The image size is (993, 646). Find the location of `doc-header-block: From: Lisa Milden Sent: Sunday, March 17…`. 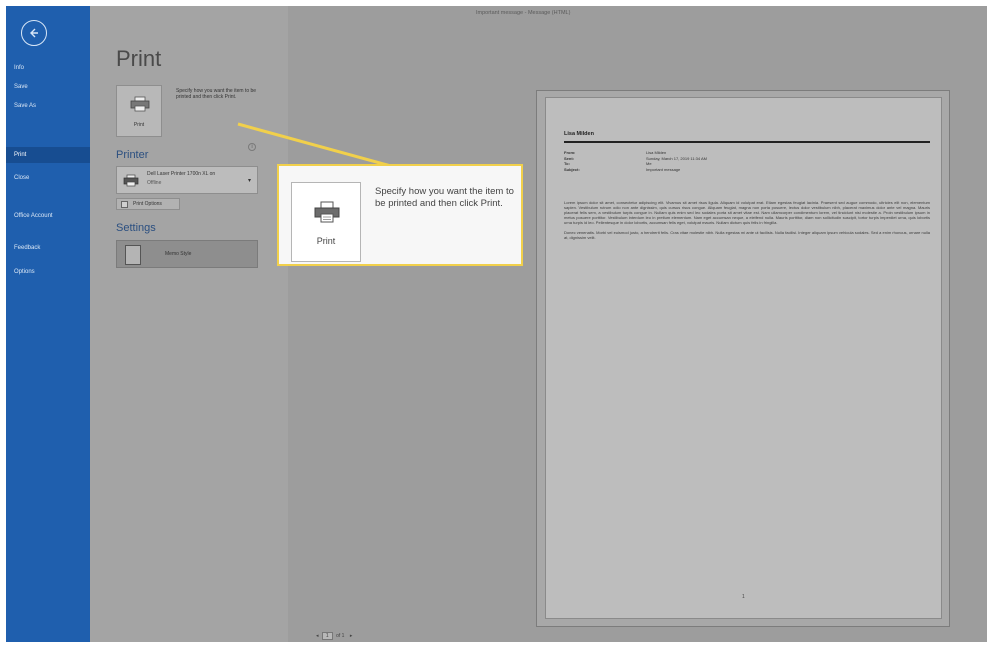

doc-header-block: From: Lisa Milden Sent: Sunday, March 17… is located at coordinates (635, 161).